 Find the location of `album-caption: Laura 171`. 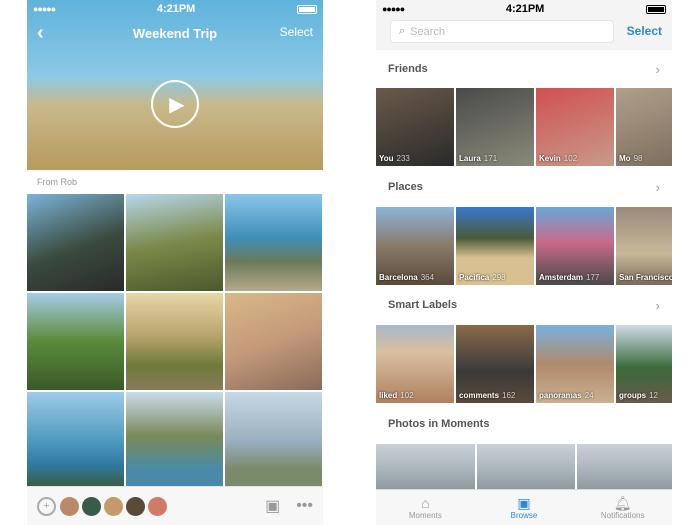

album-caption: Laura 171 is located at coordinates (478, 158).